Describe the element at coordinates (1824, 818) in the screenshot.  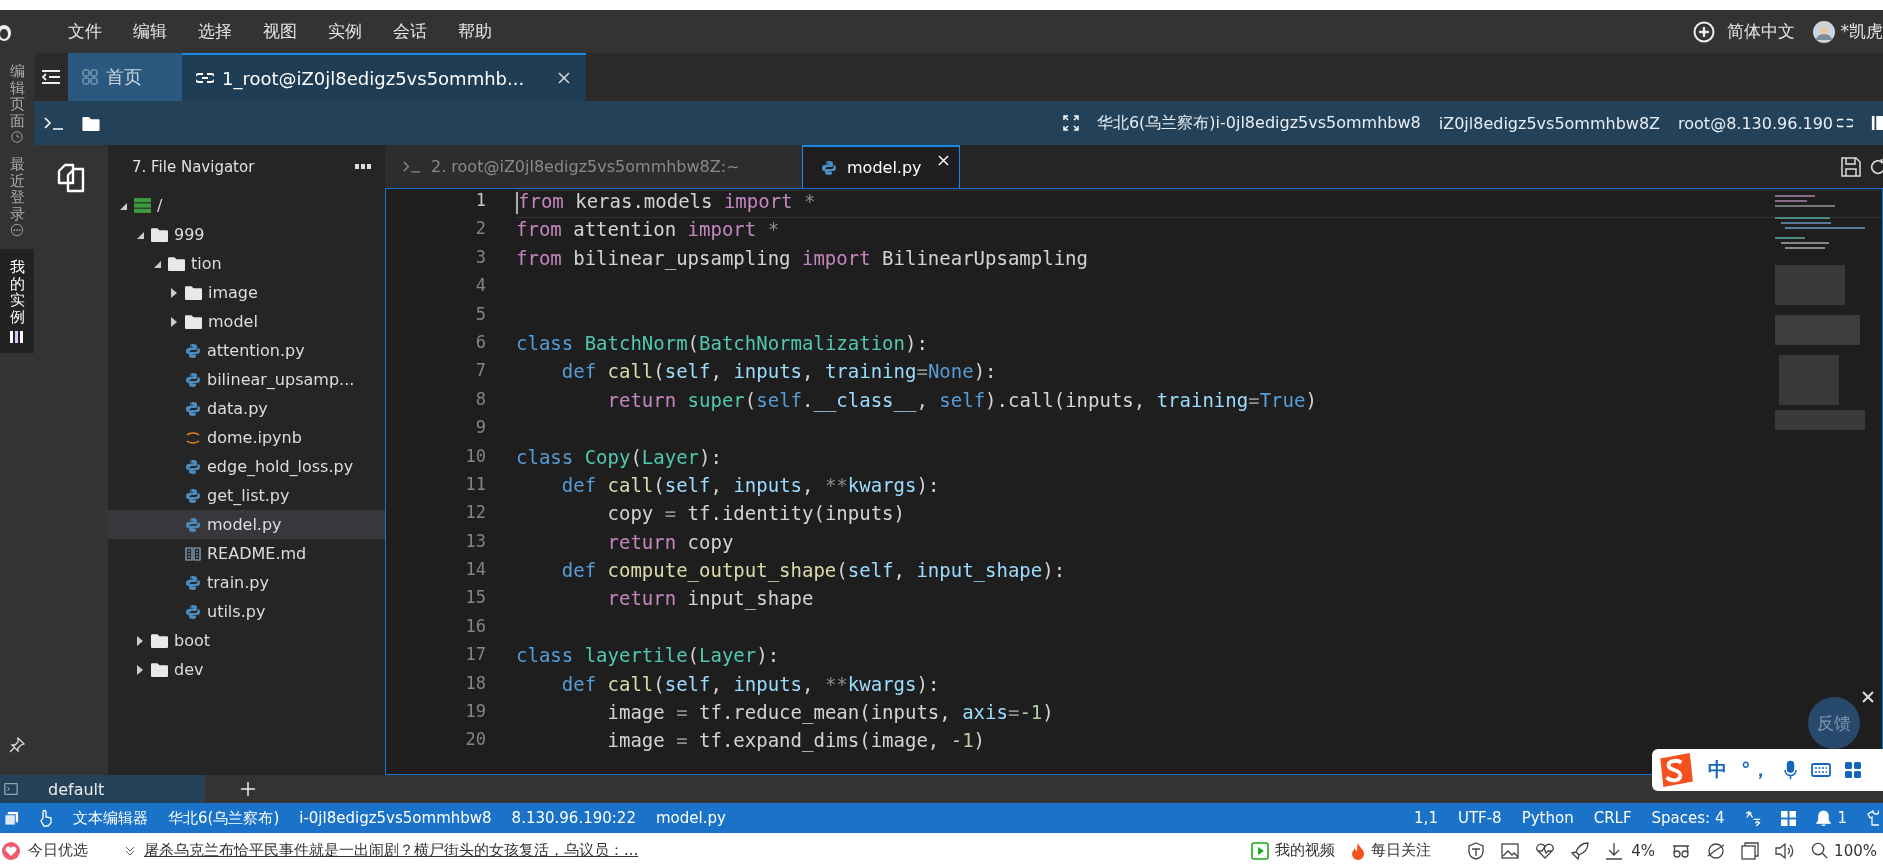
I see `bell-icon` at that location.